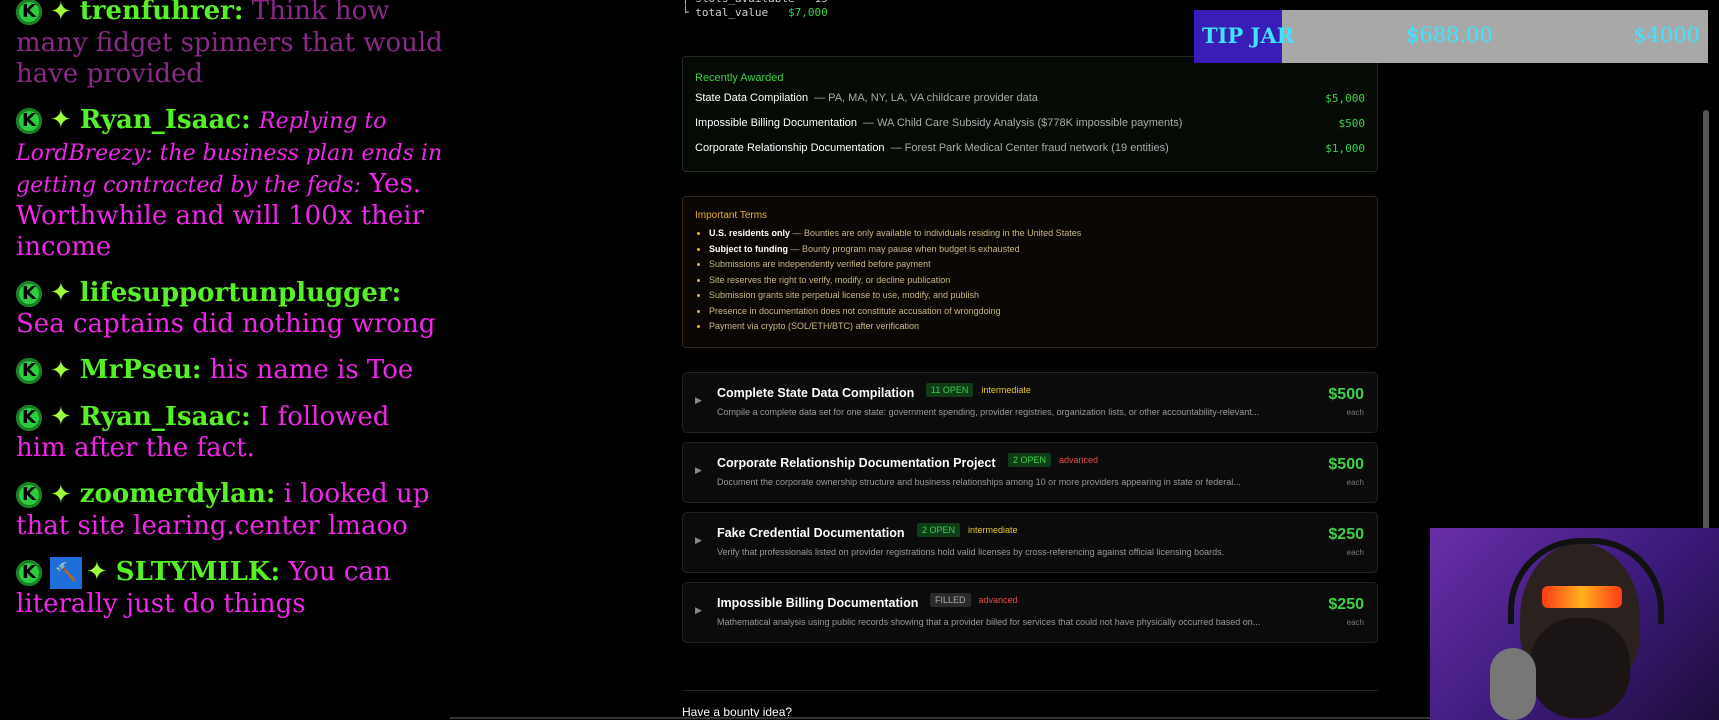 Image resolution: width=1719 pixels, height=720 pixels. Describe the element at coordinates (226, 324) in the screenshot. I see `chat-message-text: Sea captains did nothing wrong` at that location.